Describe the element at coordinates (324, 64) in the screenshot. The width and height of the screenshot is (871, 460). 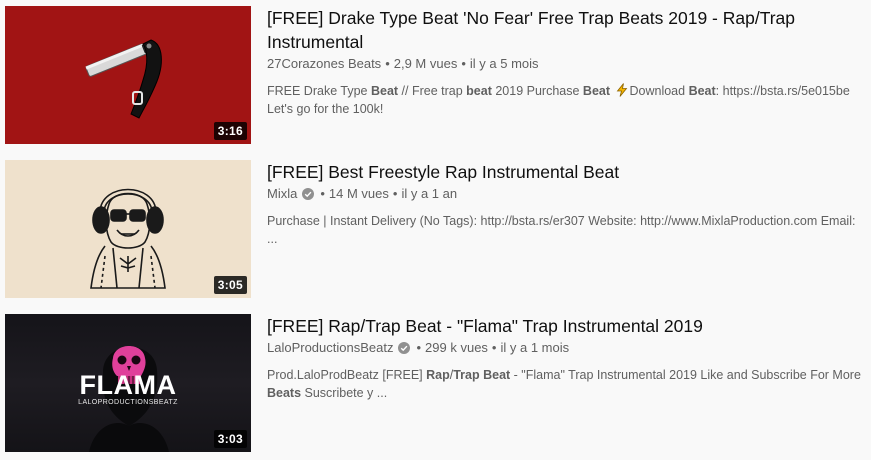
I see `channel-name: 27Corazones Beats` at that location.